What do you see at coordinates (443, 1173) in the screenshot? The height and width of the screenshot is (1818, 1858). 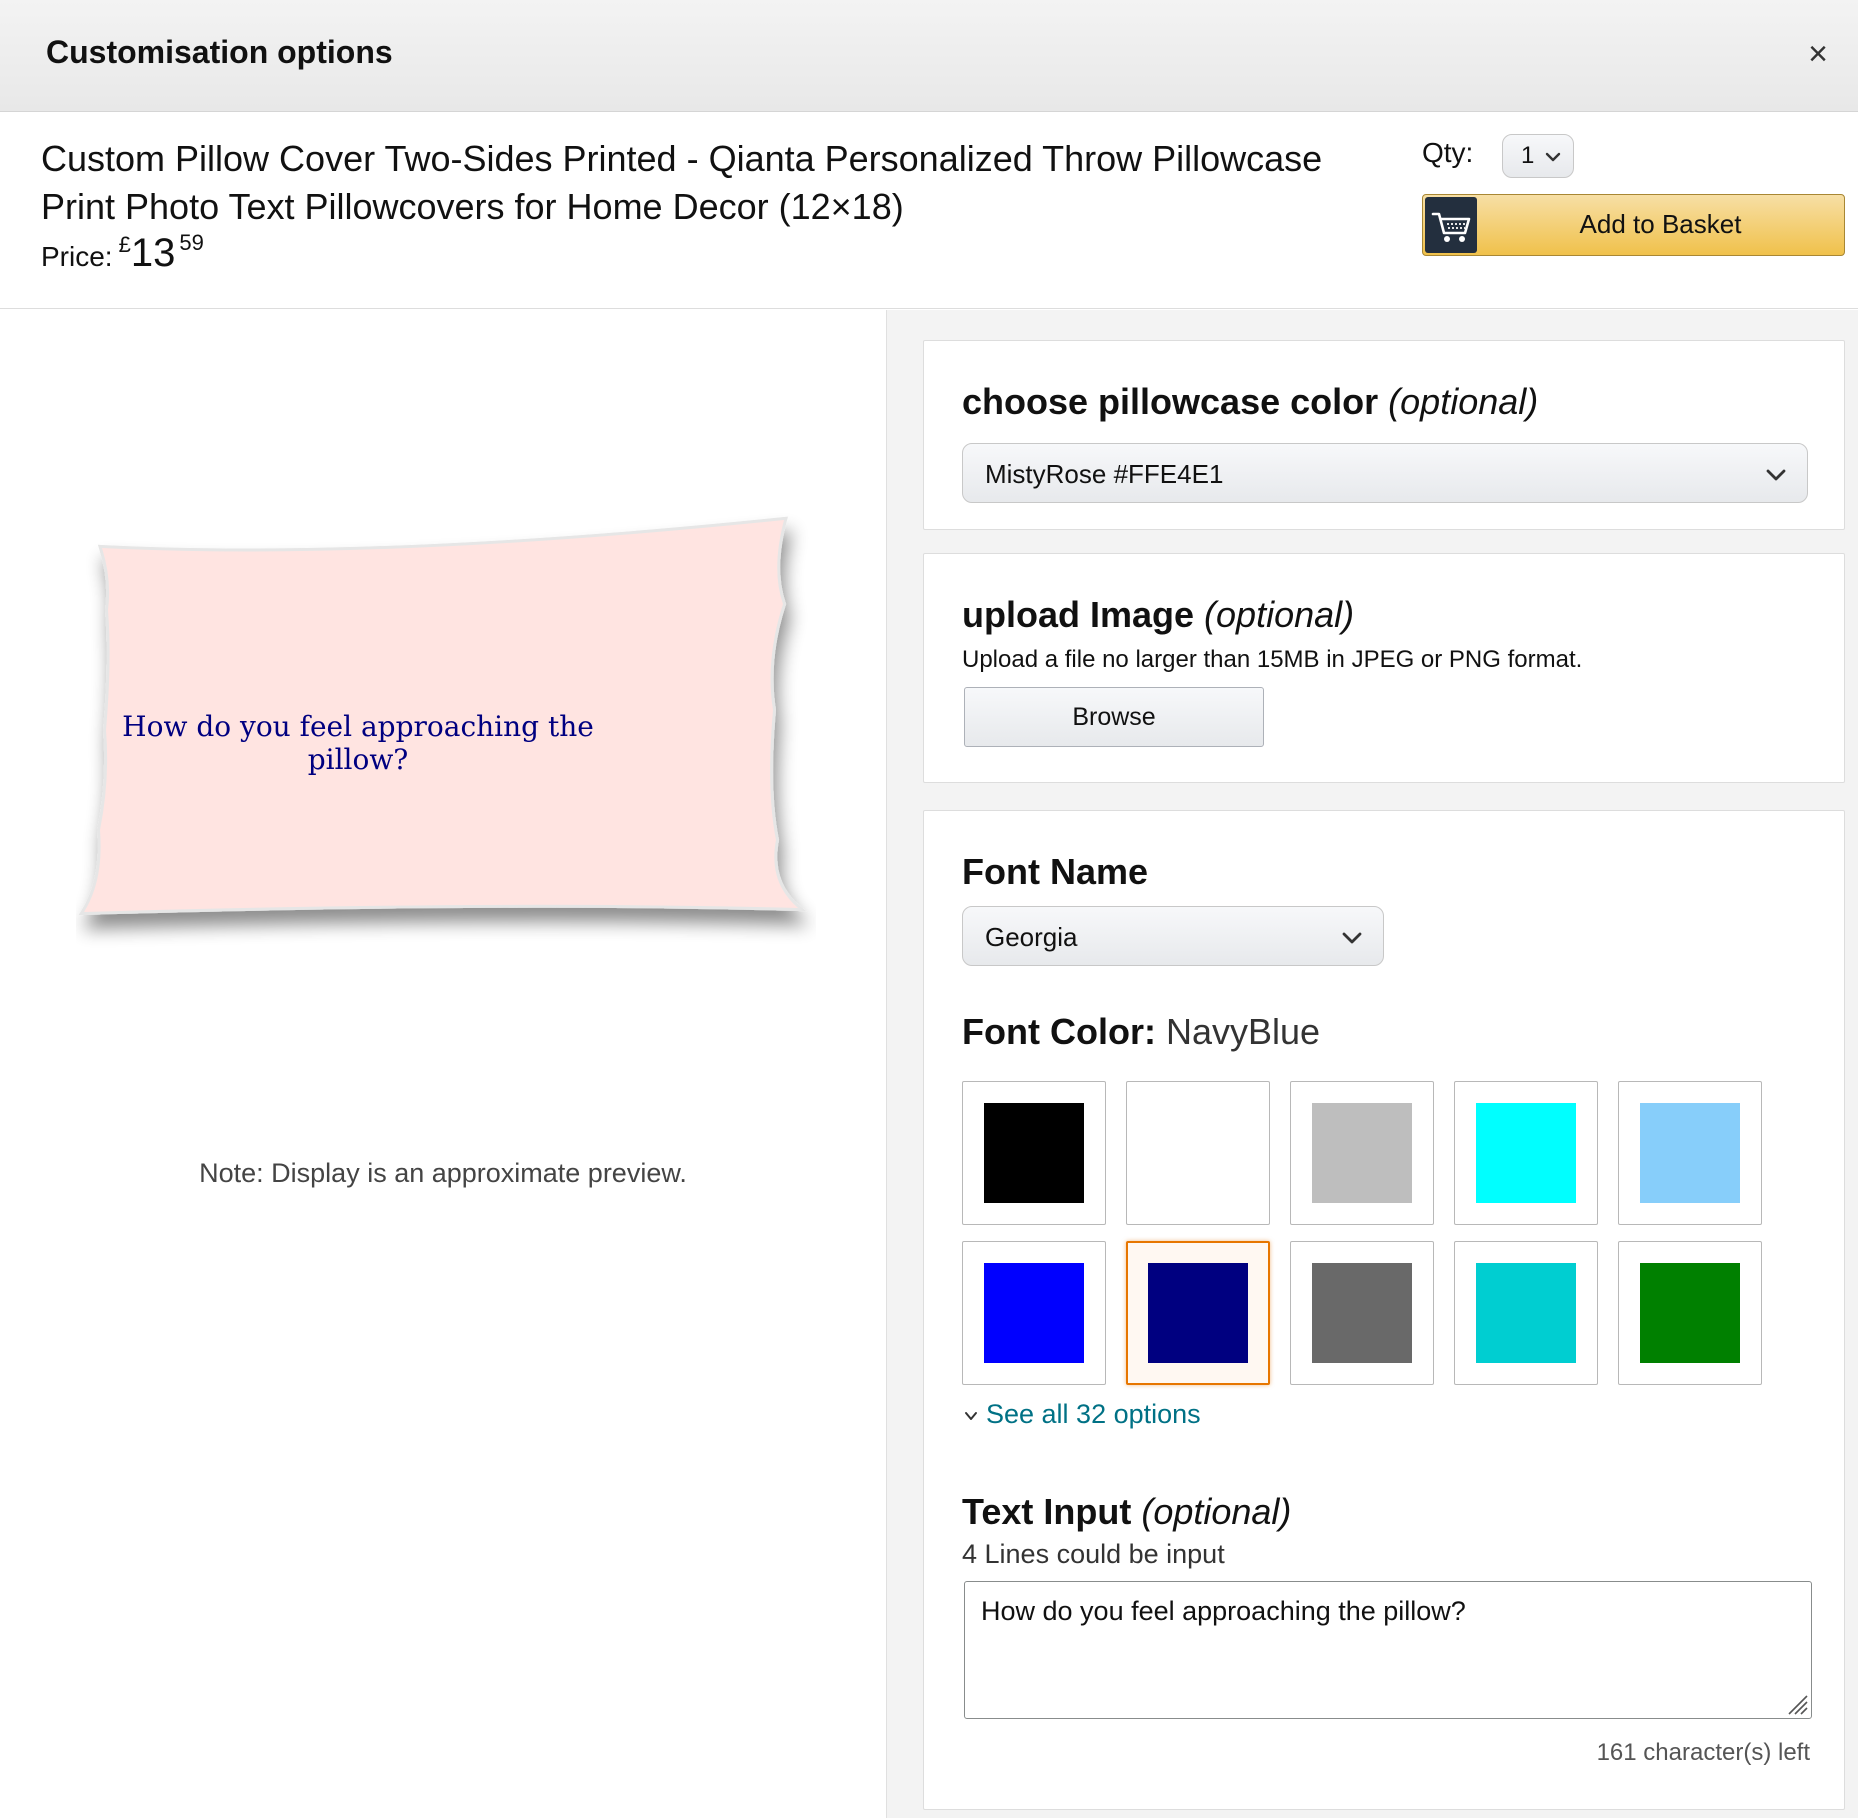 I see `preview-note: Note: Display is an approximate preview.` at bounding box center [443, 1173].